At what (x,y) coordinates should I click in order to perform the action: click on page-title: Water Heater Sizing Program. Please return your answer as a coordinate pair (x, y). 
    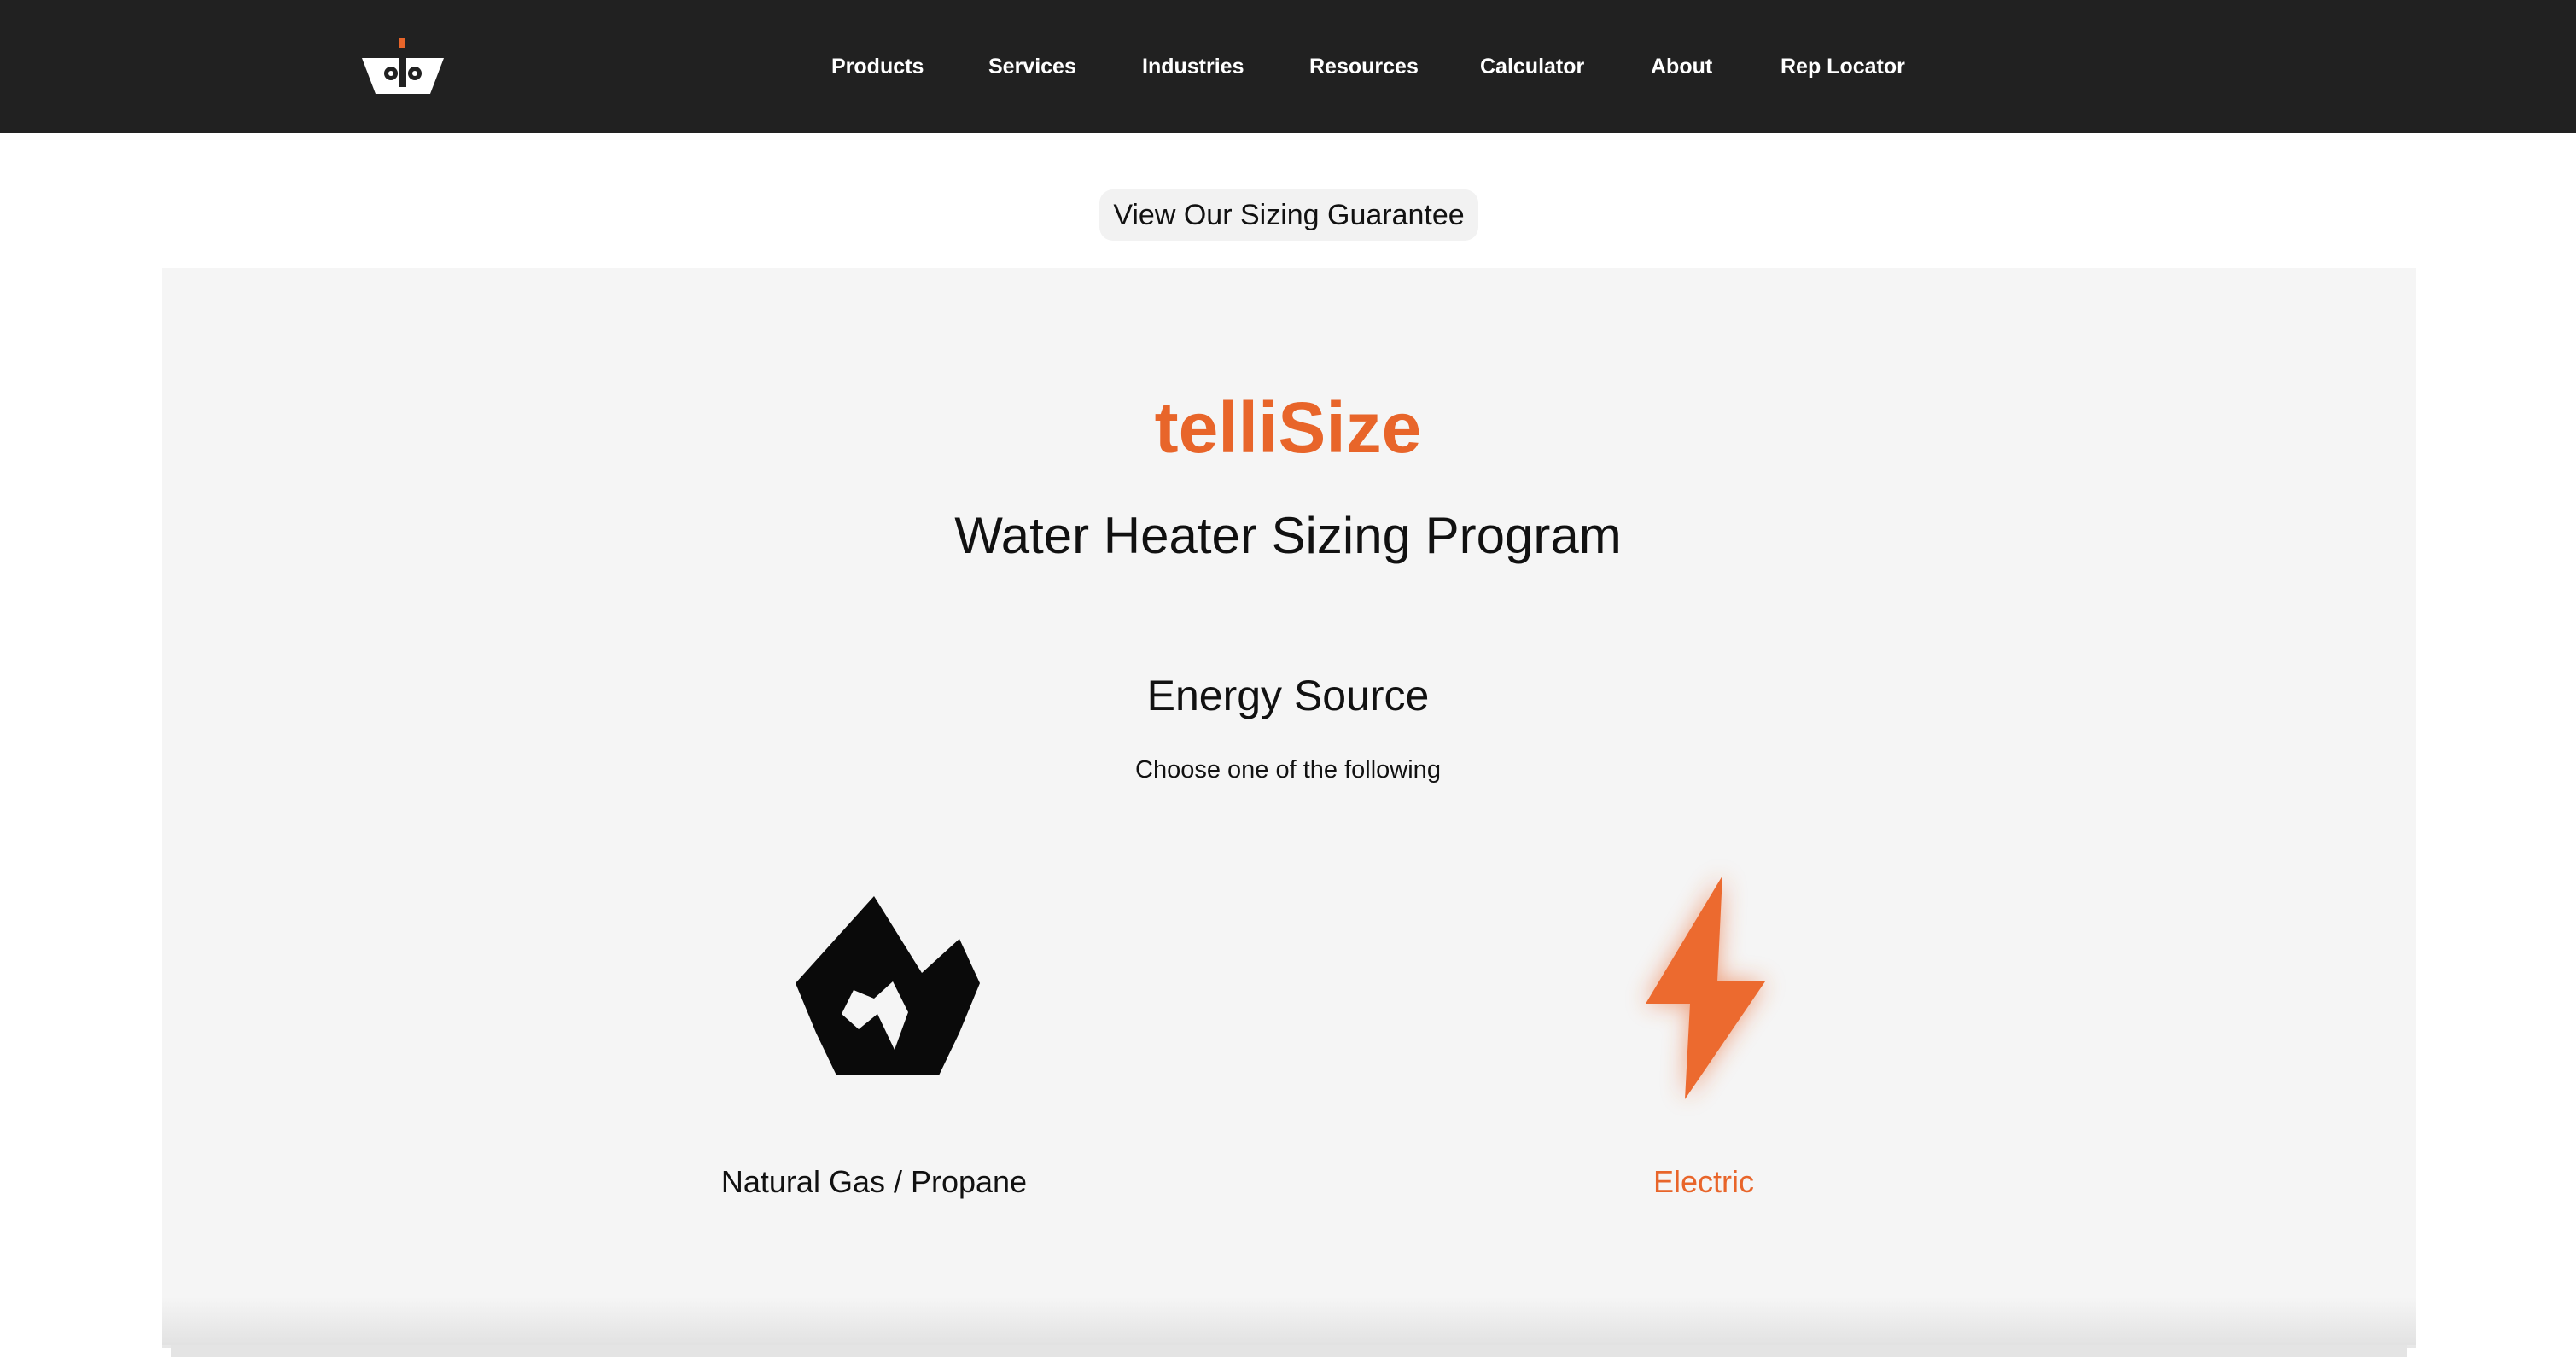
    Looking at the image, I should click on (1288, 535).